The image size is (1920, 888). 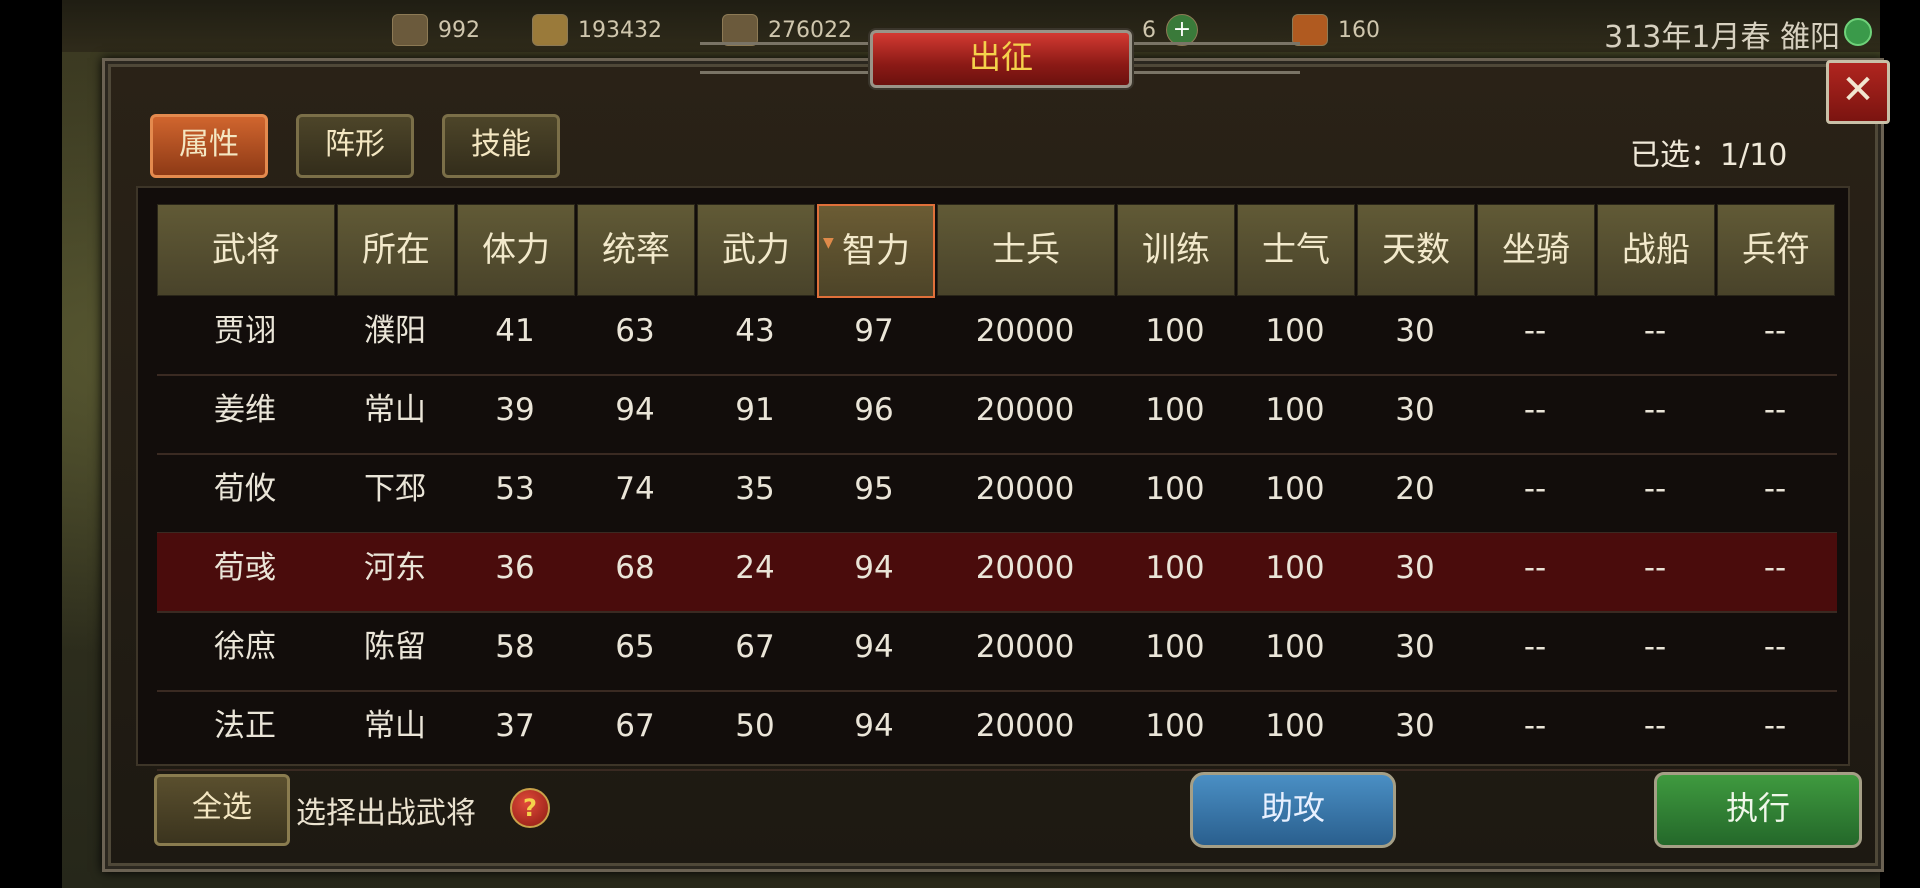 I want to click on help-icon: ?, so click(x=530, y=808).